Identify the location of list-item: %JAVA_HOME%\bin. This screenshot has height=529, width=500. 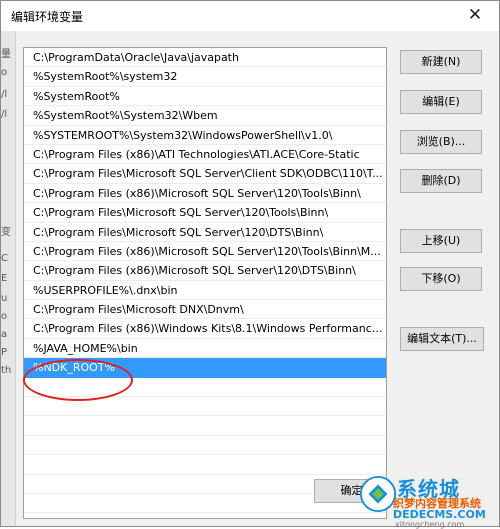
(205, 349).